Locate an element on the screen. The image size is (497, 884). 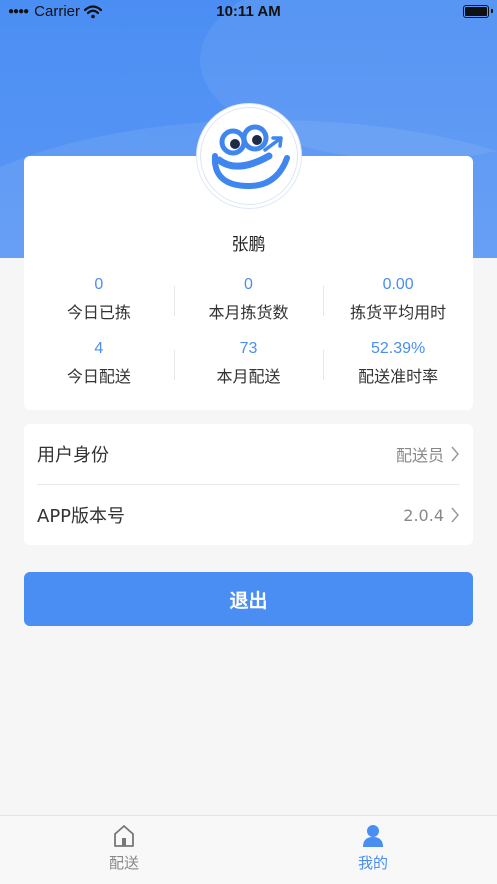
battery-icon is located at coordinates (476, 11).